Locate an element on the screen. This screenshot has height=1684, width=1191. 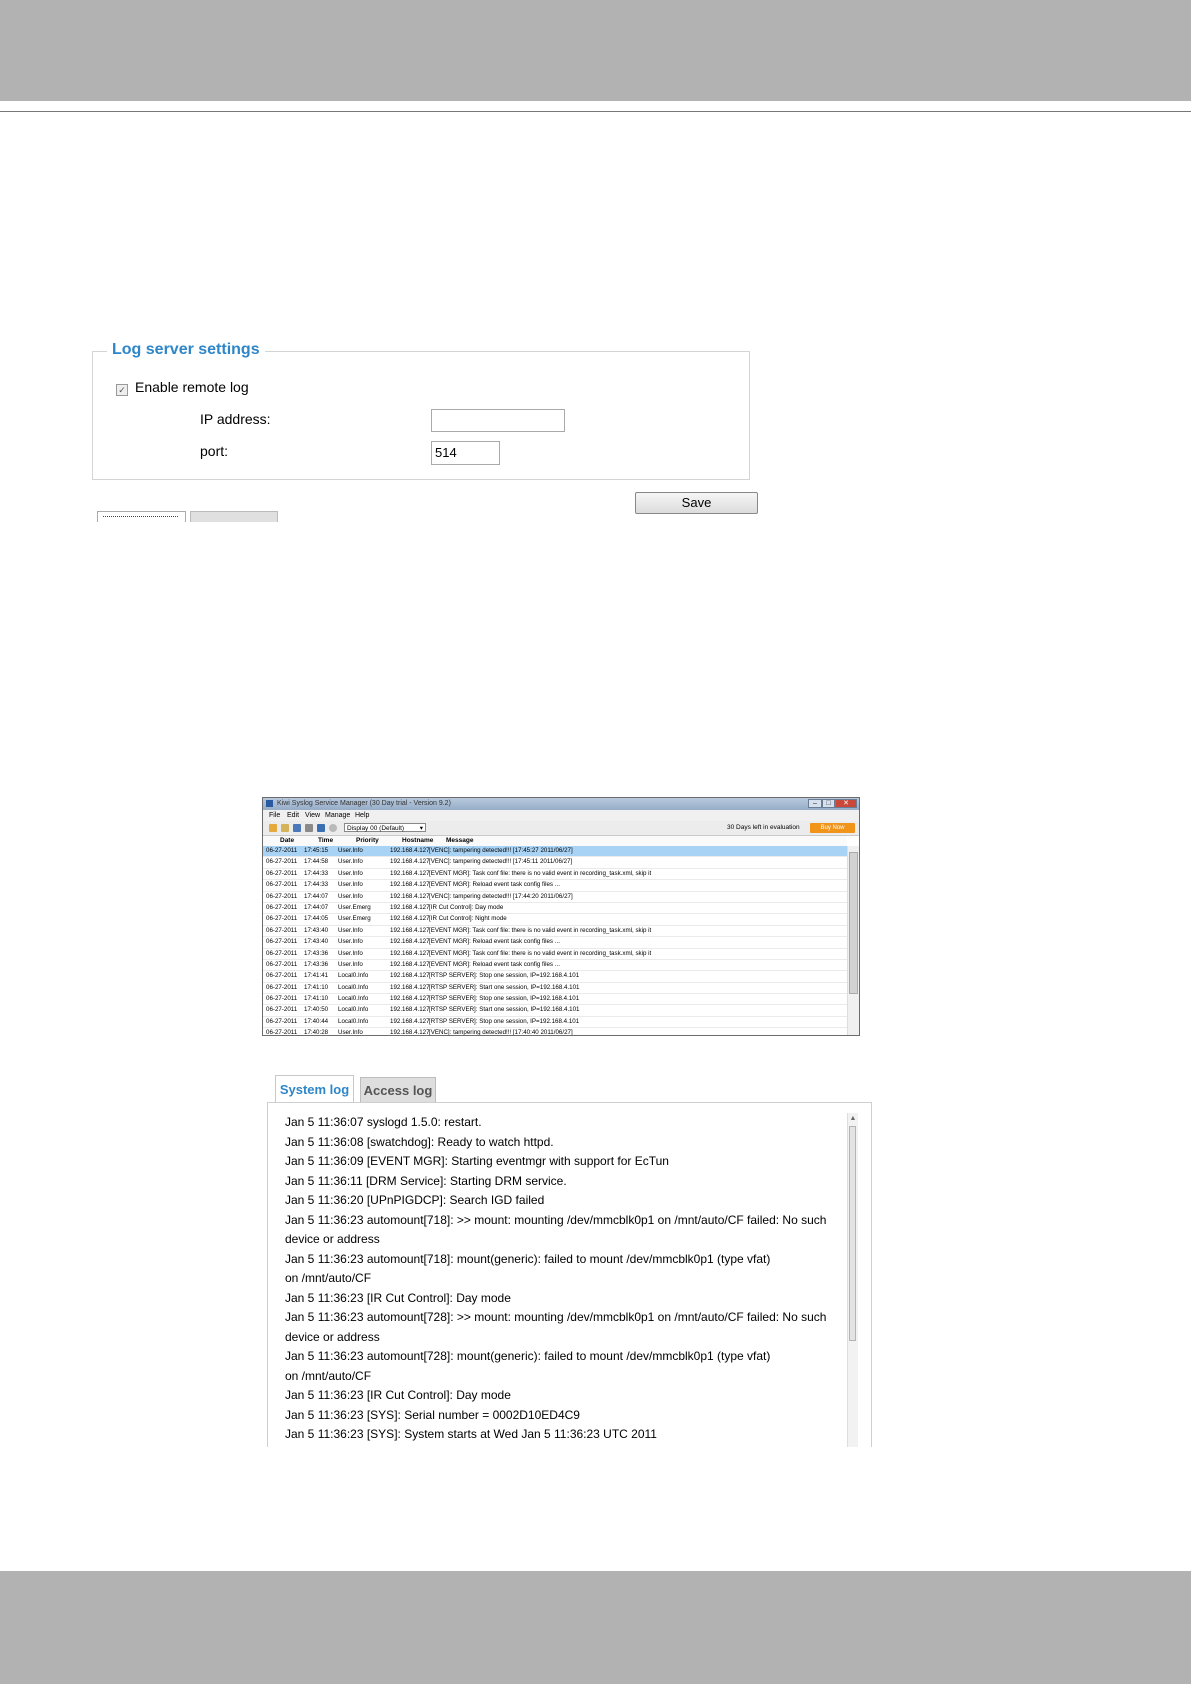
monitor-icon is located at coordinates (321, 828).